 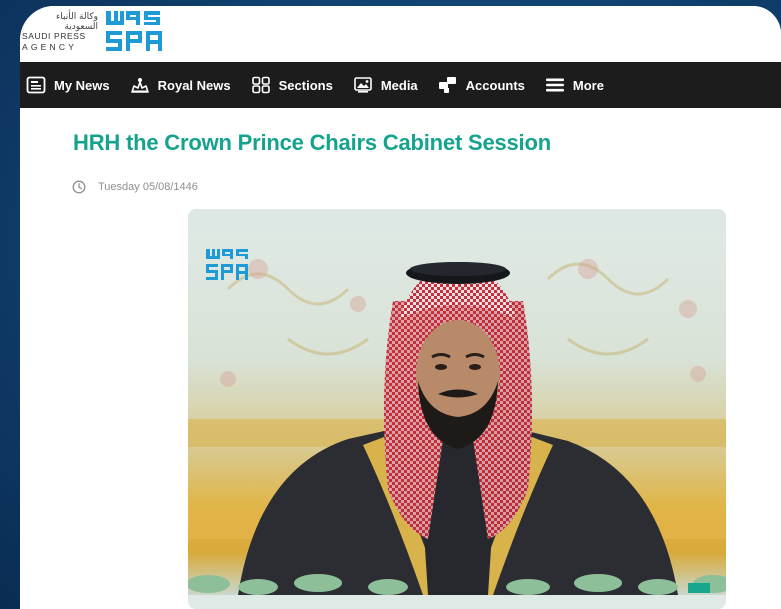 I want to click on article-date-row: Tuesday 05/08/1446, so click(x=135, y=187).